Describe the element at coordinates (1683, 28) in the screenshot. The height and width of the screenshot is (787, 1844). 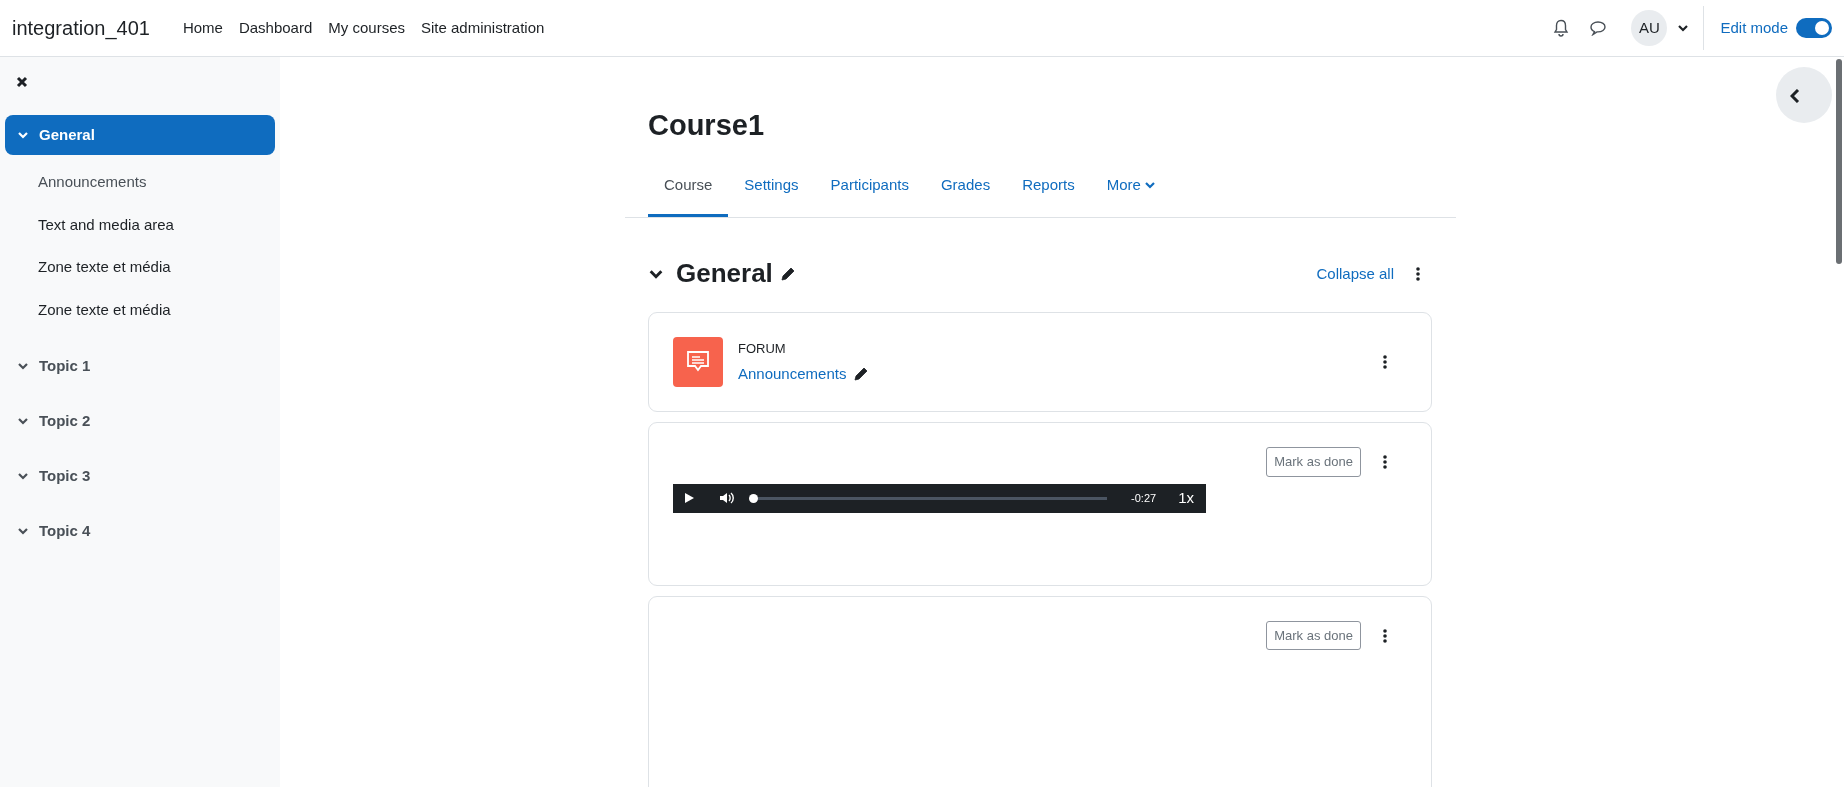
I see `caret-icon` at that location.